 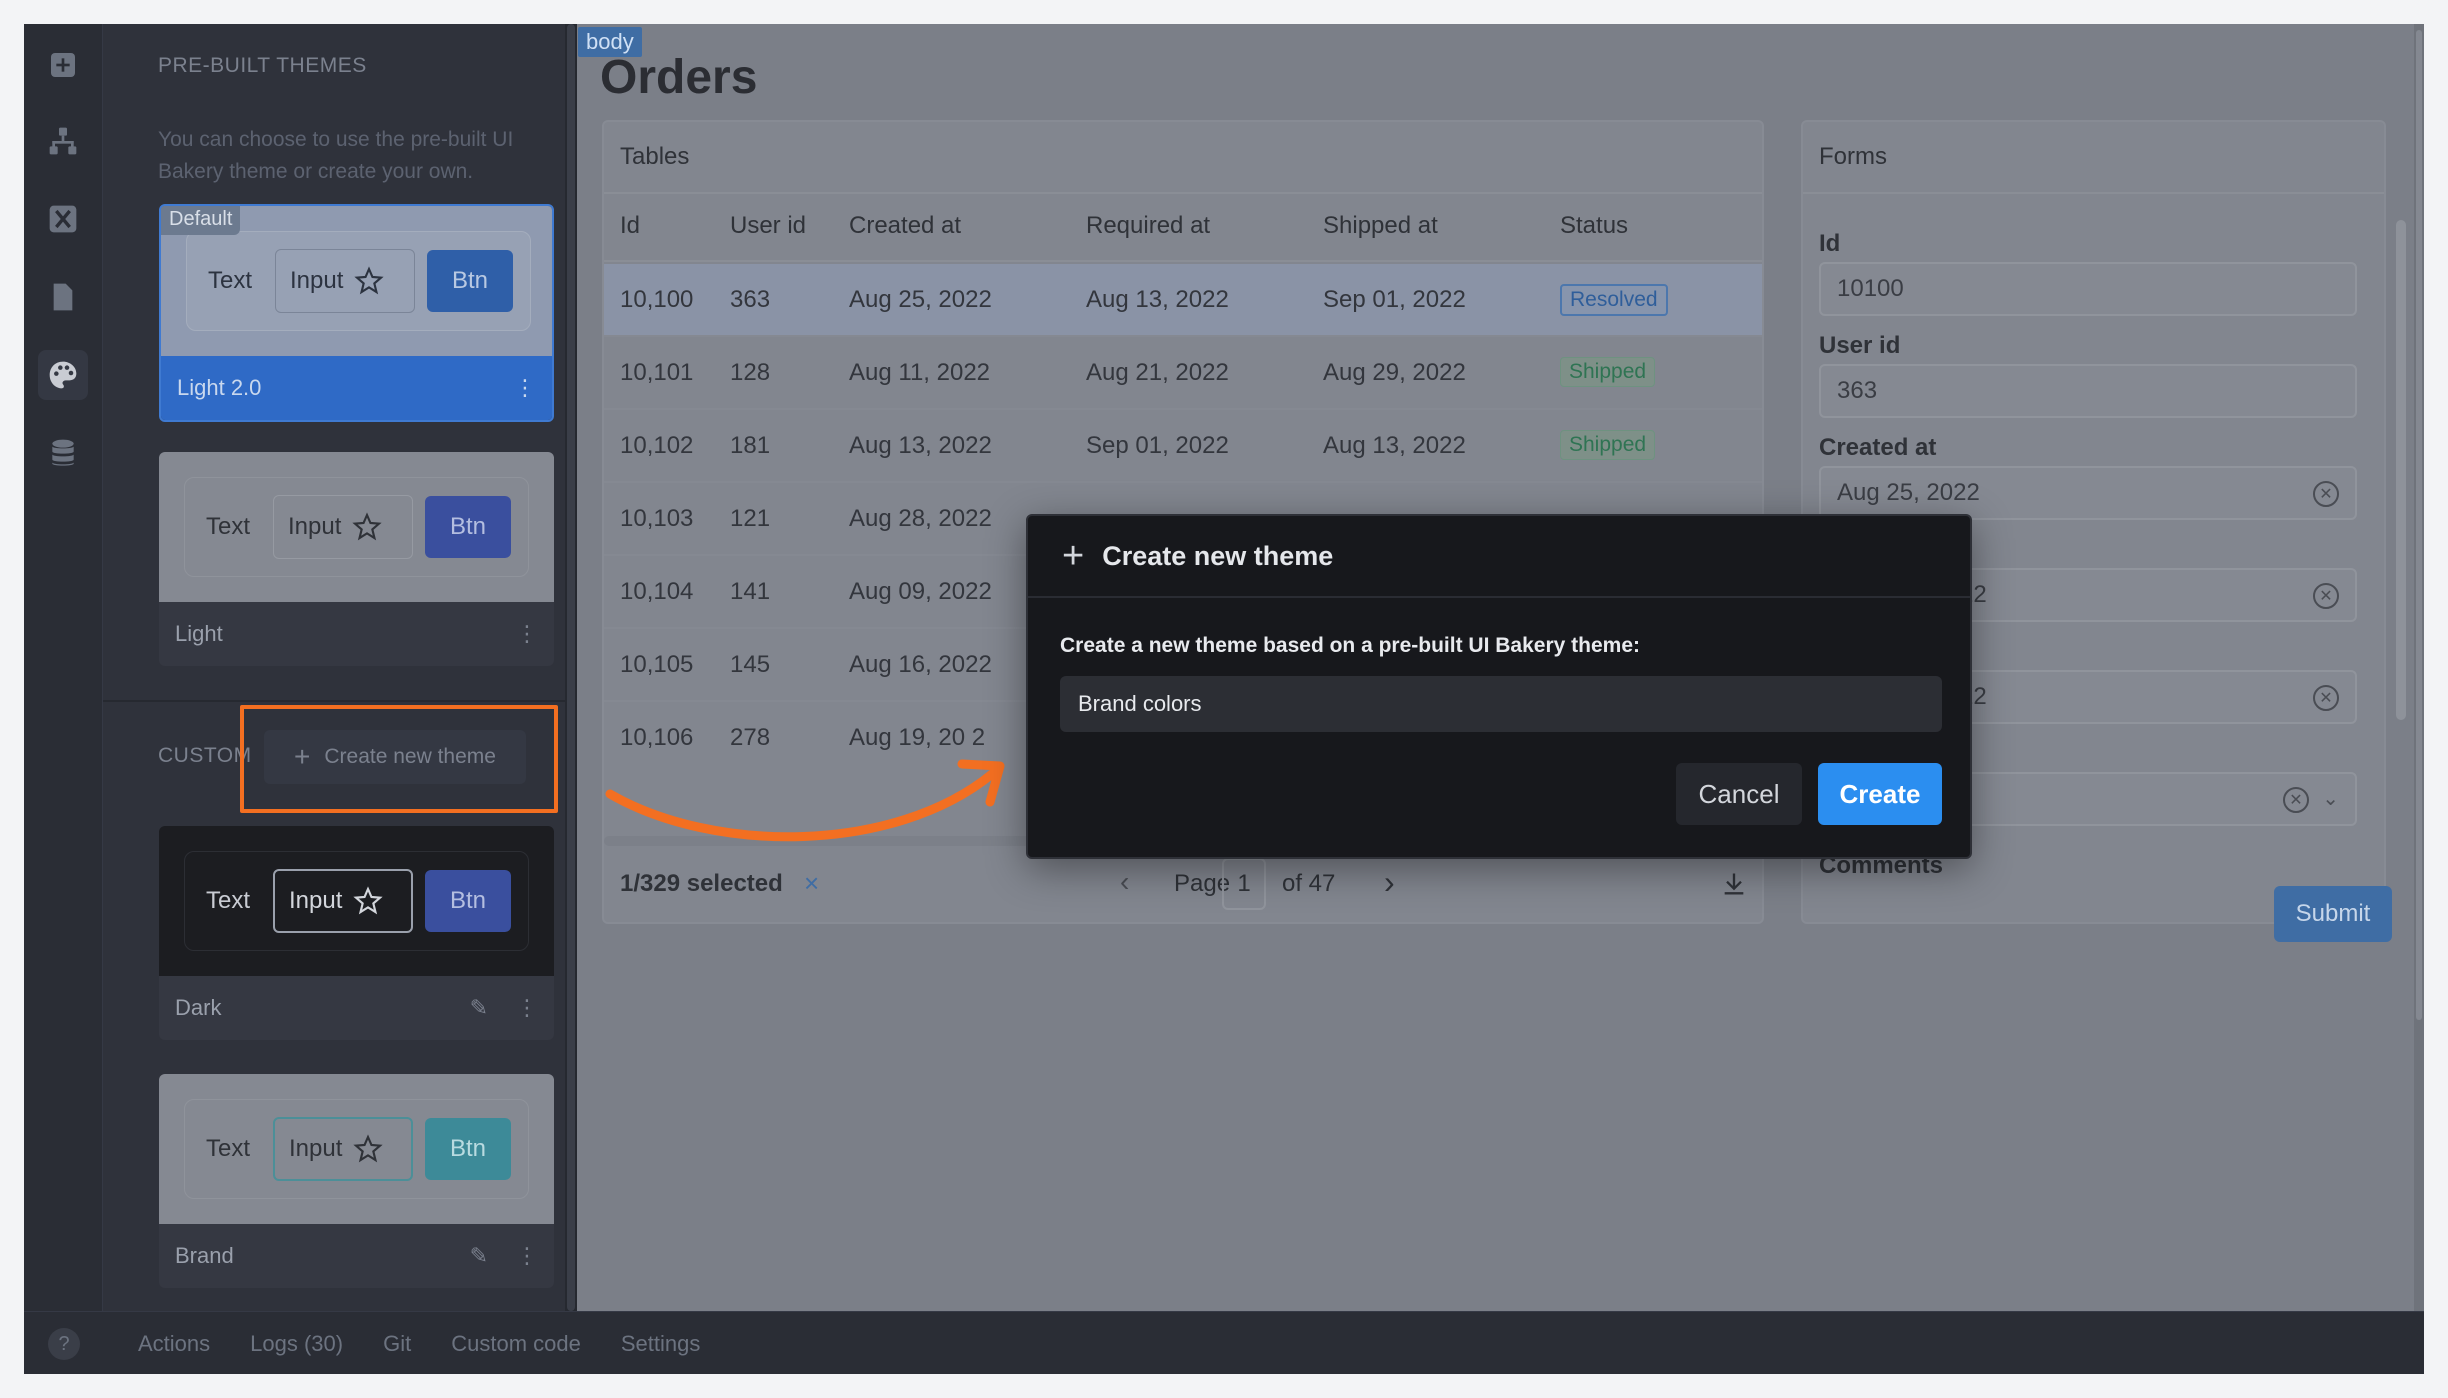 I want to click on theme-card-light-2: Text Input Btn Default Light 2.0 ⋮, so click(x=356, y=313).